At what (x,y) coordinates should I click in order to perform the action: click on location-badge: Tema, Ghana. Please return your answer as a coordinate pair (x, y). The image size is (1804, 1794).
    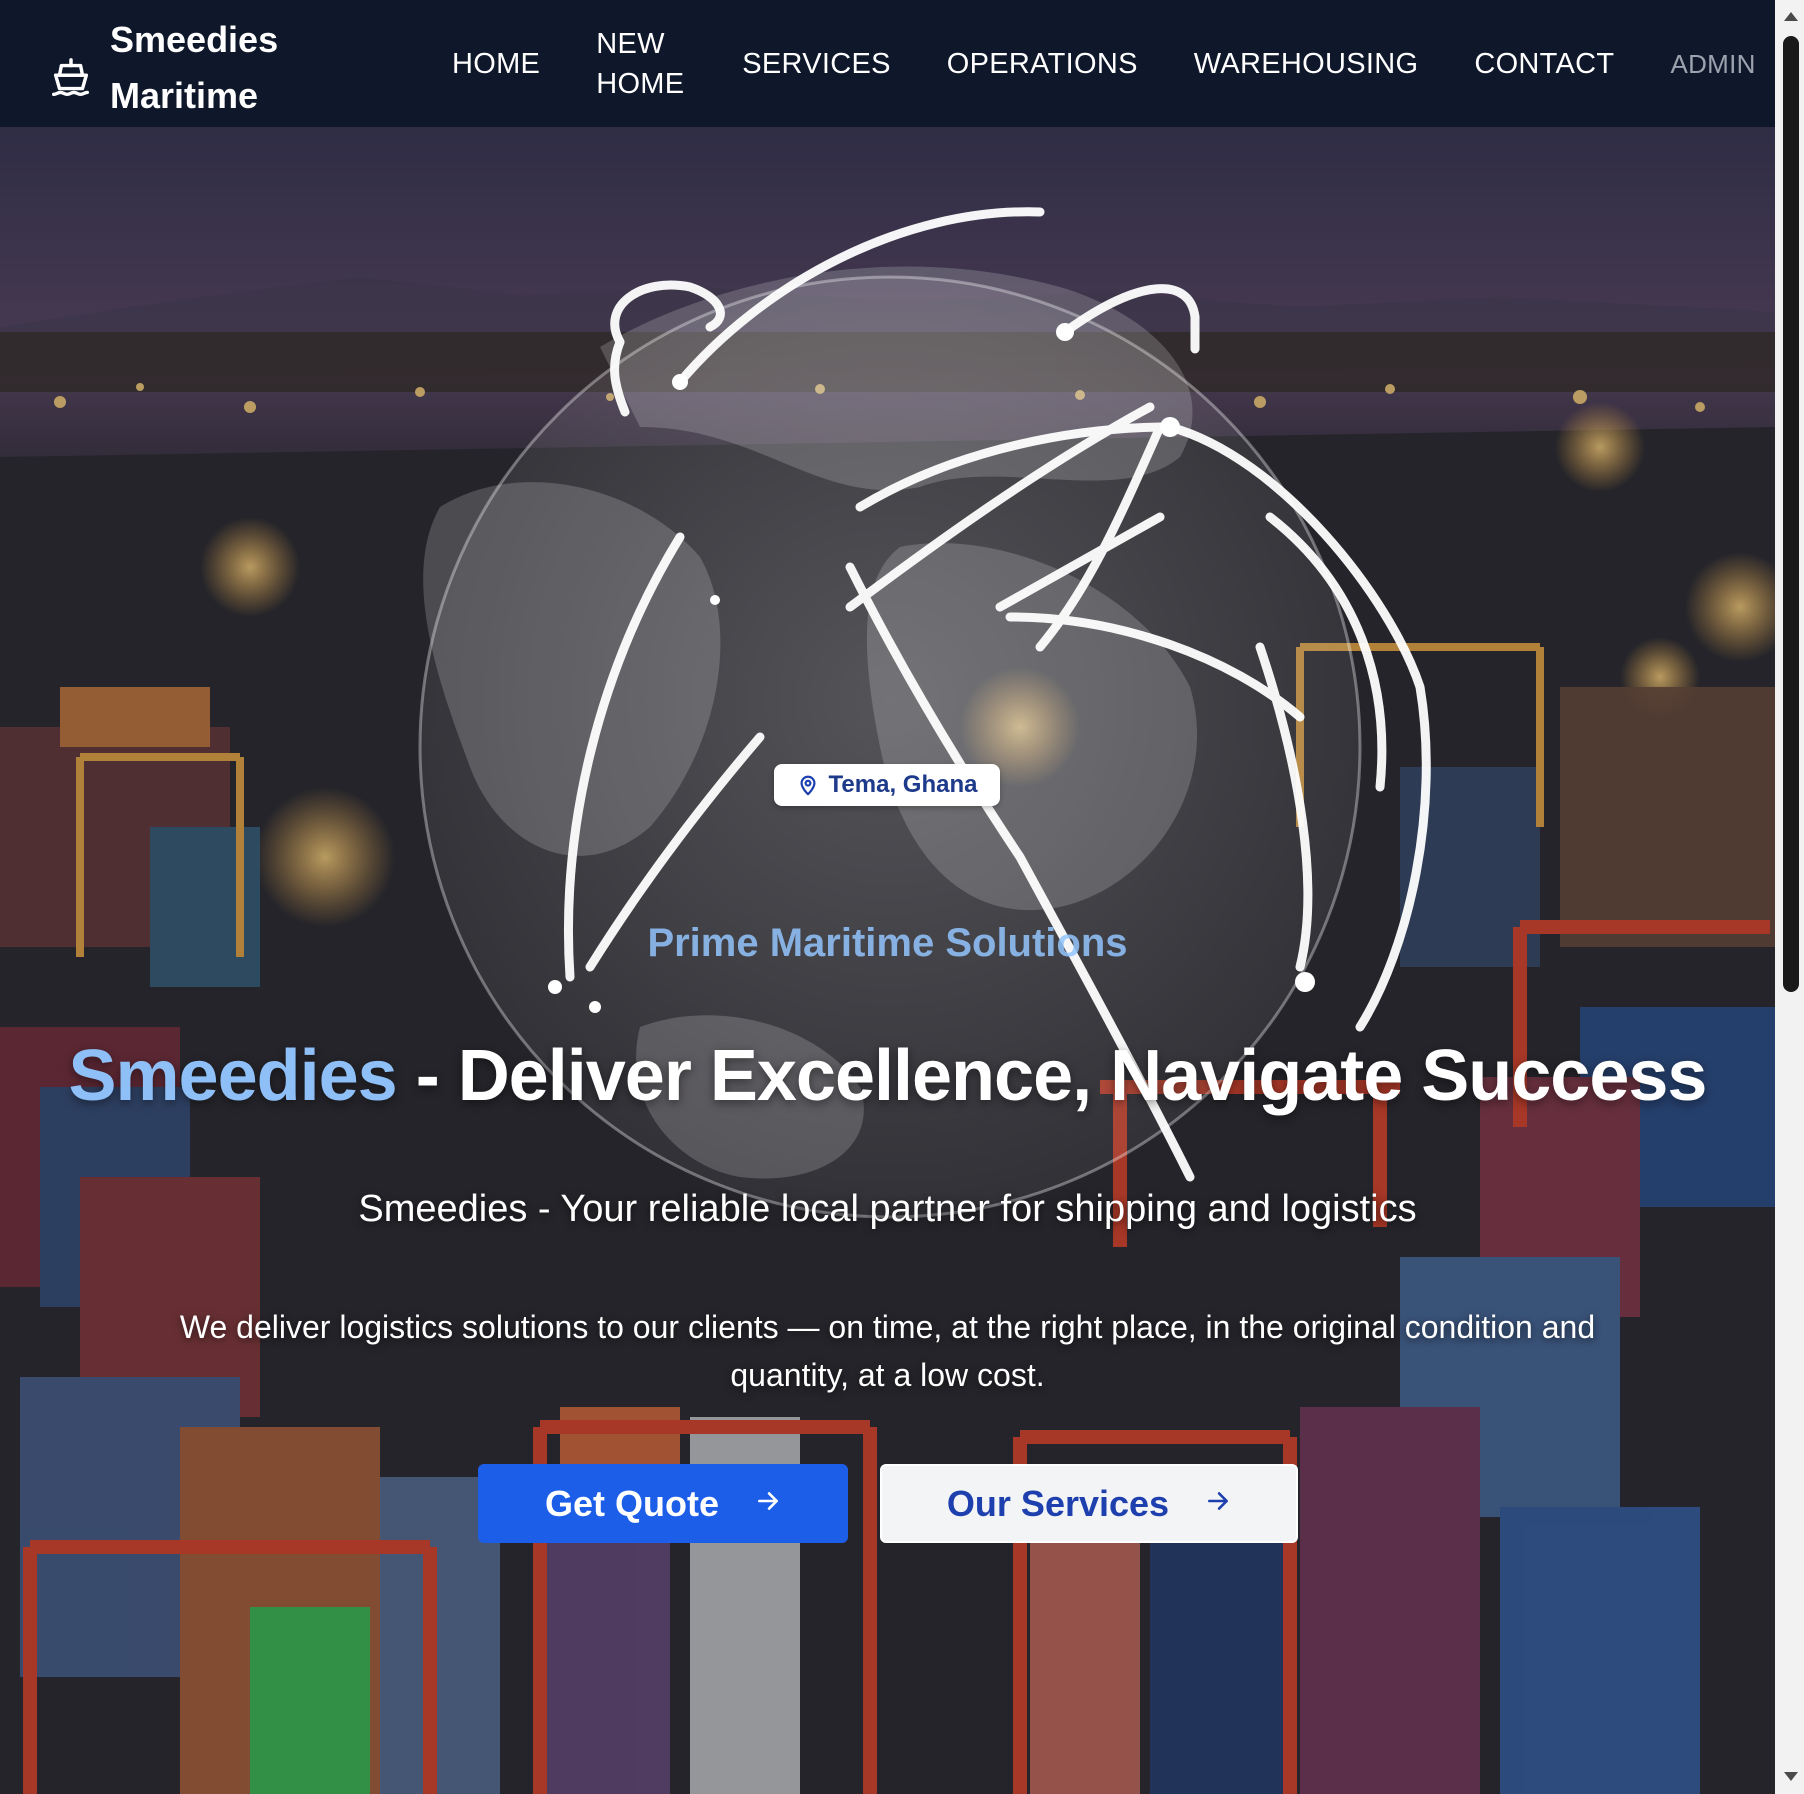
    Looking at the image, I should click on (887, 785).